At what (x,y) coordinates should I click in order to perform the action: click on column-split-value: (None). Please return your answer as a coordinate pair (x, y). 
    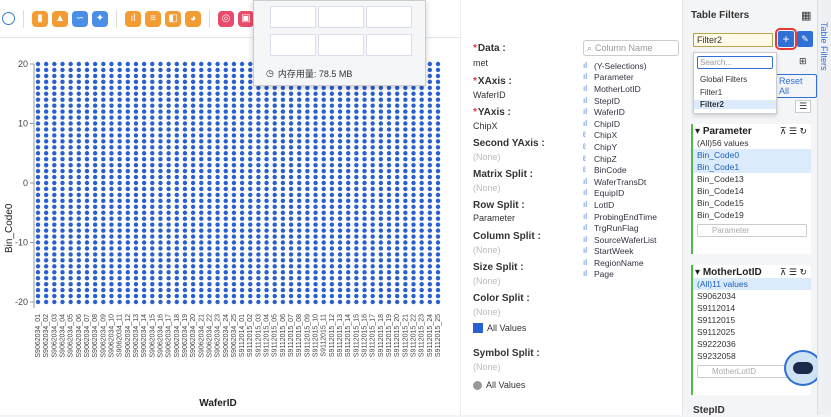
    Looking at the image, I should click on (487, 250).